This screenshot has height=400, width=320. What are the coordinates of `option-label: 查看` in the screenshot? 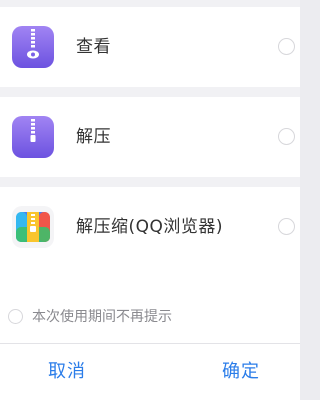 It's located at (93, 47).